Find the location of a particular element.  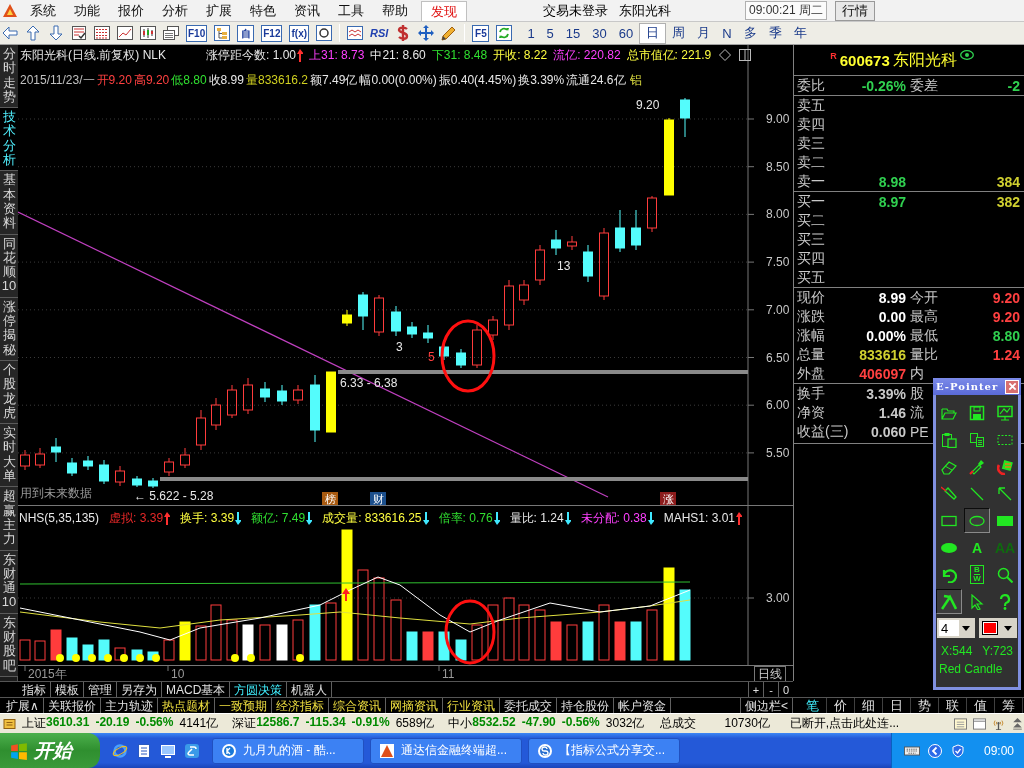

menu-item: 报价 is located at coordinates (131, 10).